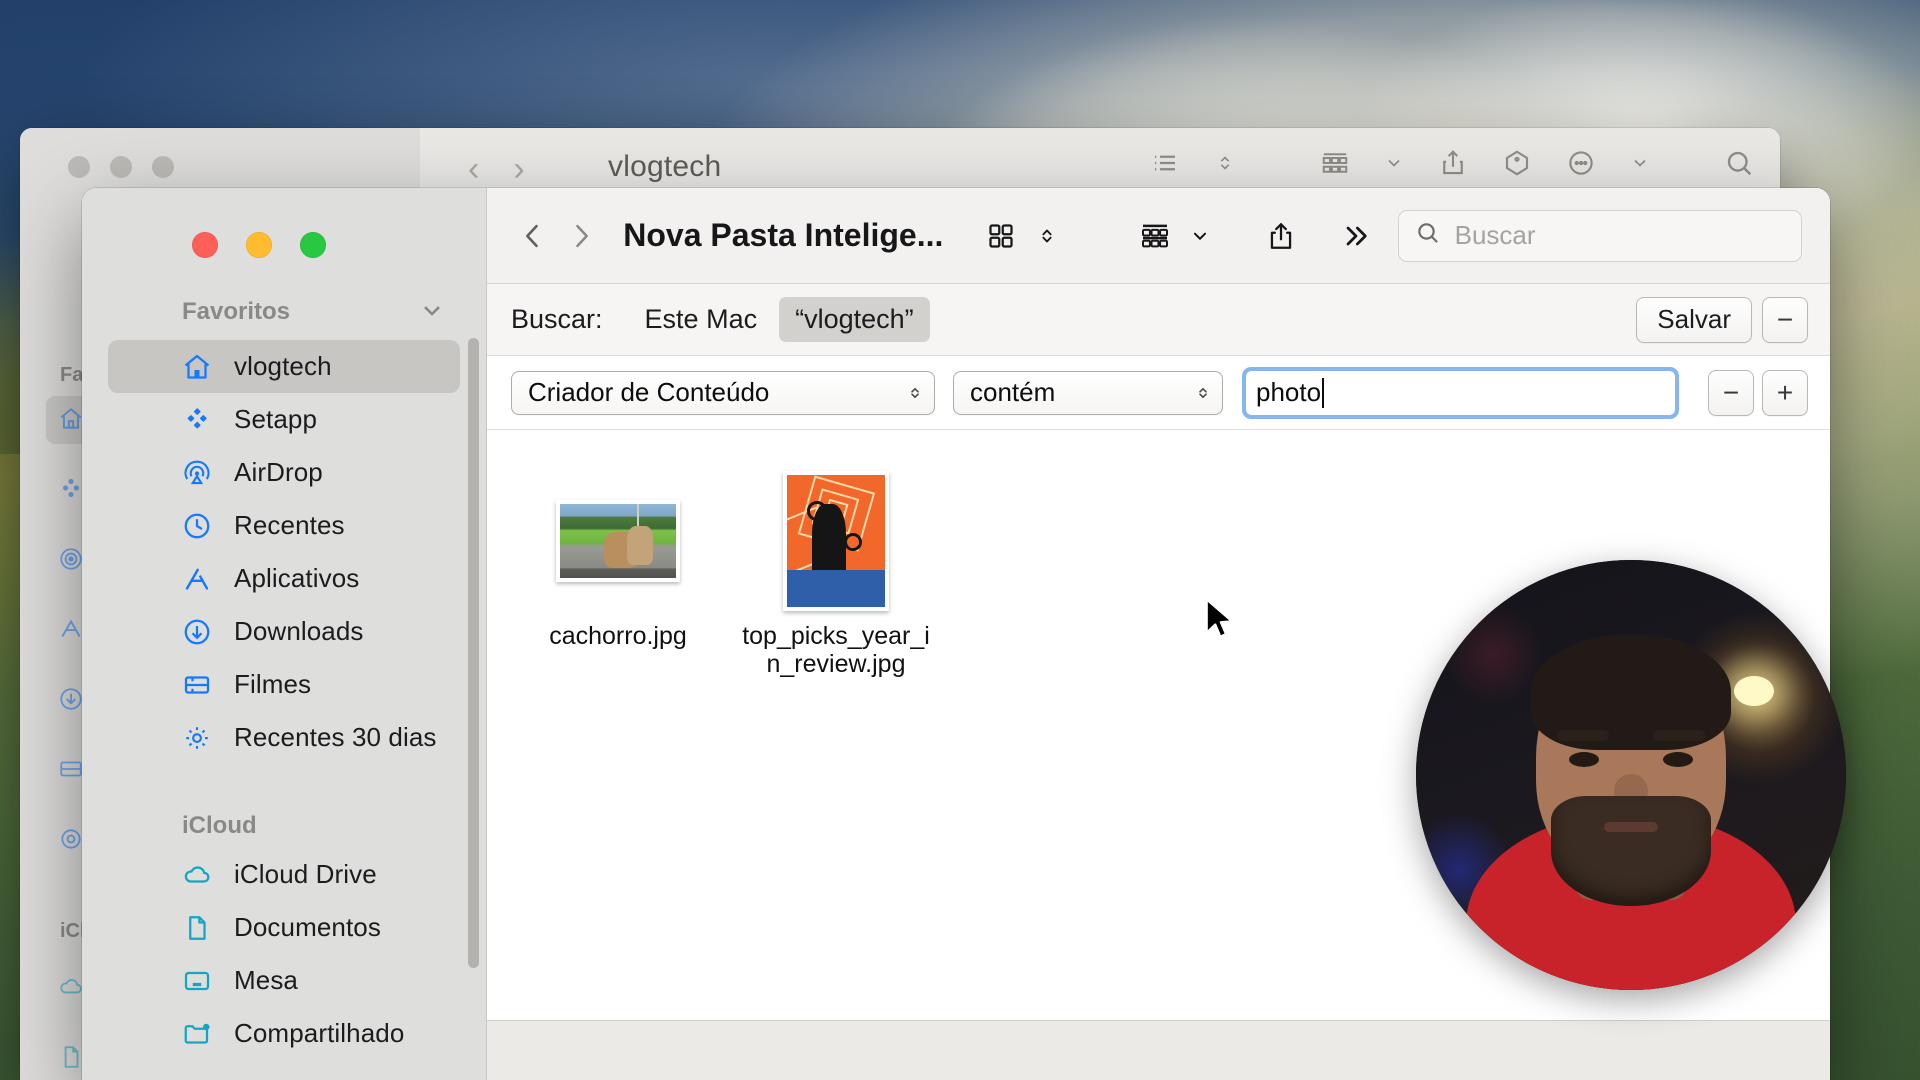 The height and width of the screenshot is (1080, 1920). Describe the element at coordinates (581, 236) in the screenshot. I see `forward-button` at that location.